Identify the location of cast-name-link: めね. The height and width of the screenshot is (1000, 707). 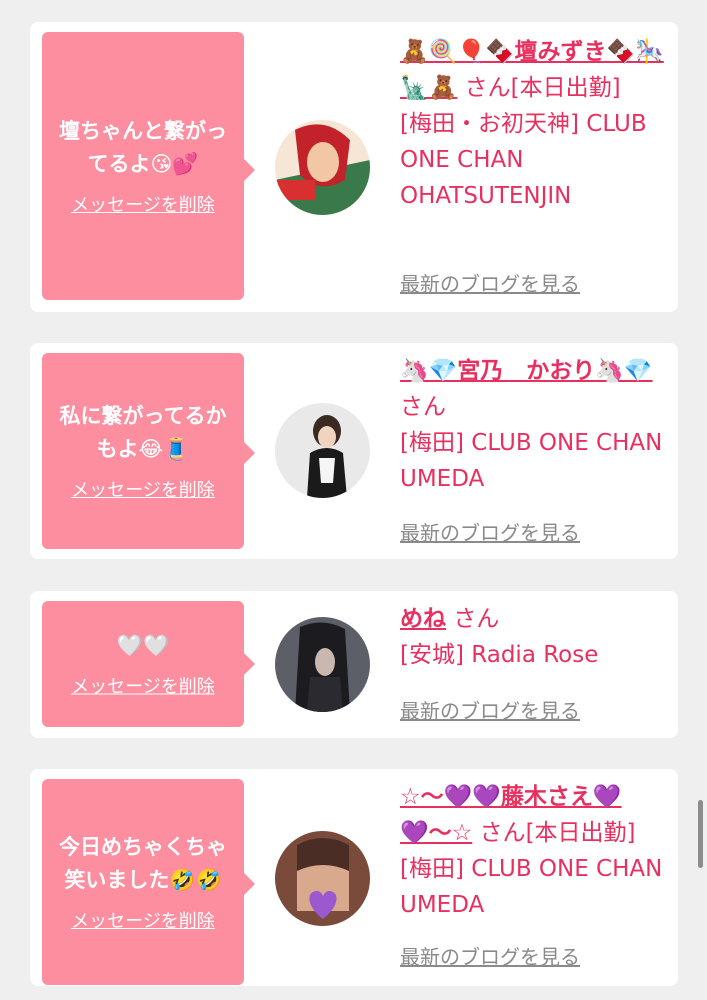
(423, 619).